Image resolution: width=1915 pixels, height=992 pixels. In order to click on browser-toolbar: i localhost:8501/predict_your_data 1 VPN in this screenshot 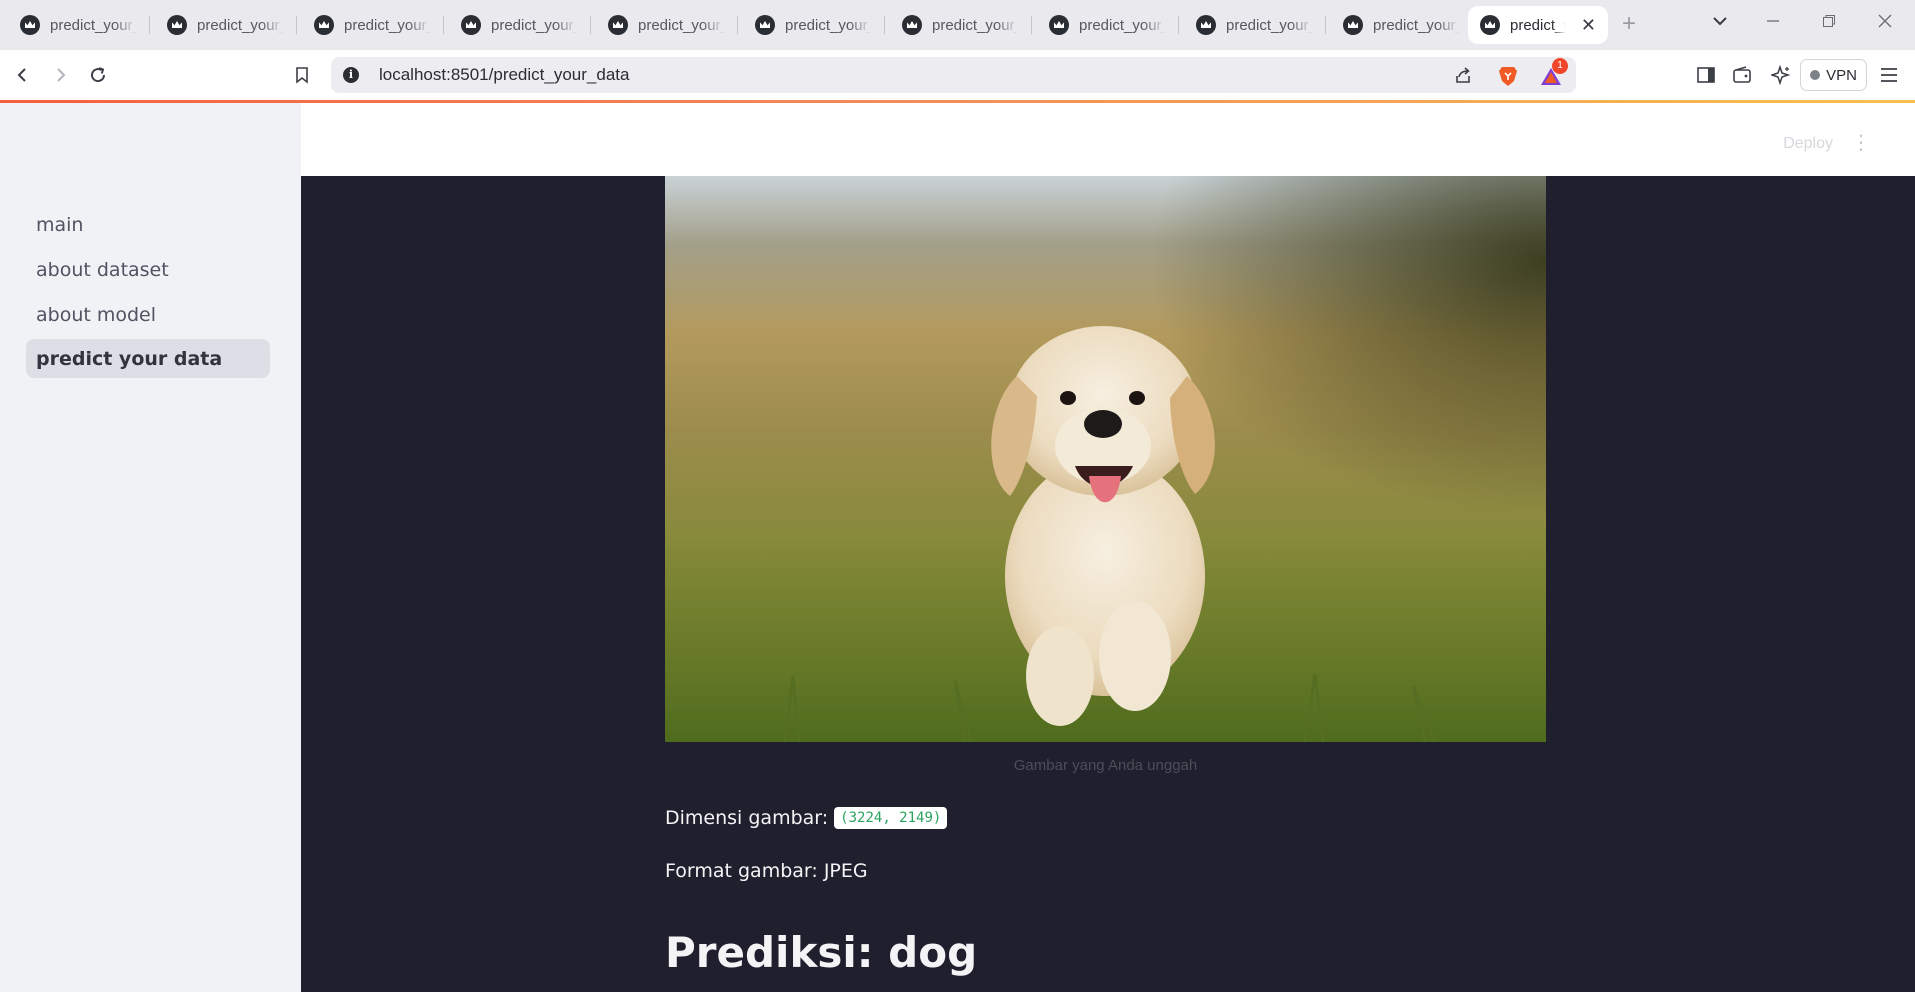, I will do `click(957, 75)`.